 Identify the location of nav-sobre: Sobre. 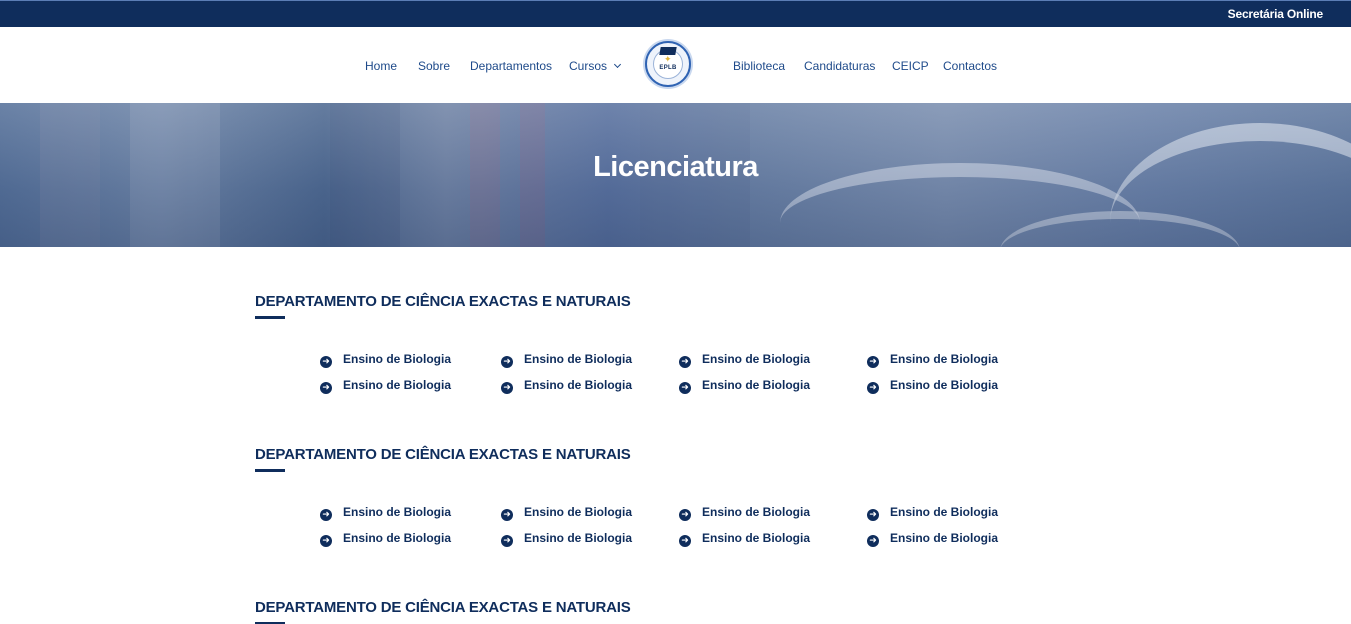
(434, 66).